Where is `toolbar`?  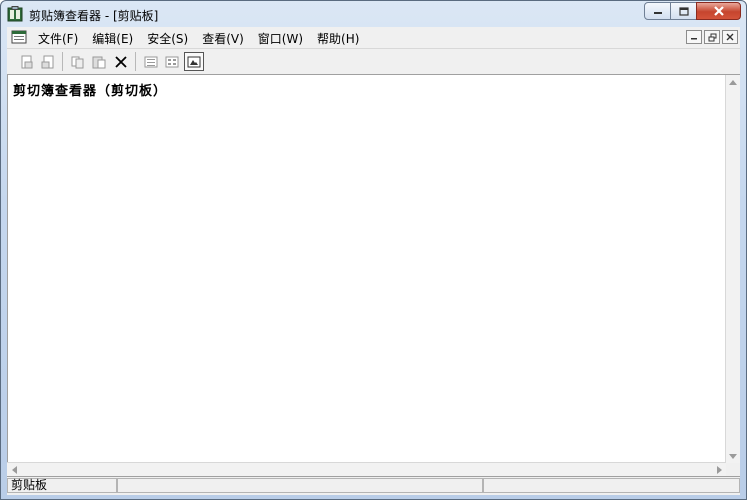
toolbar is located at coordinates (373, 62).